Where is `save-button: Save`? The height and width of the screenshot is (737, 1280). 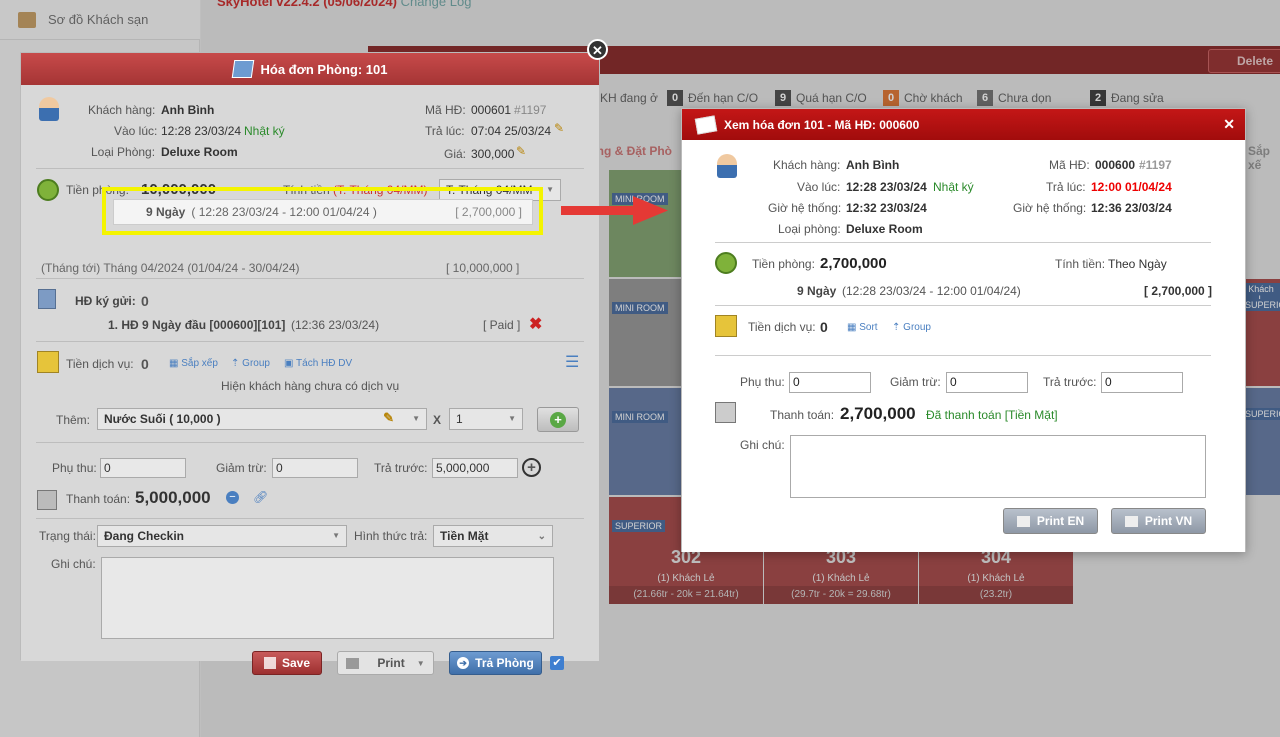 save-button: Save is located at coordinates (287, 663).